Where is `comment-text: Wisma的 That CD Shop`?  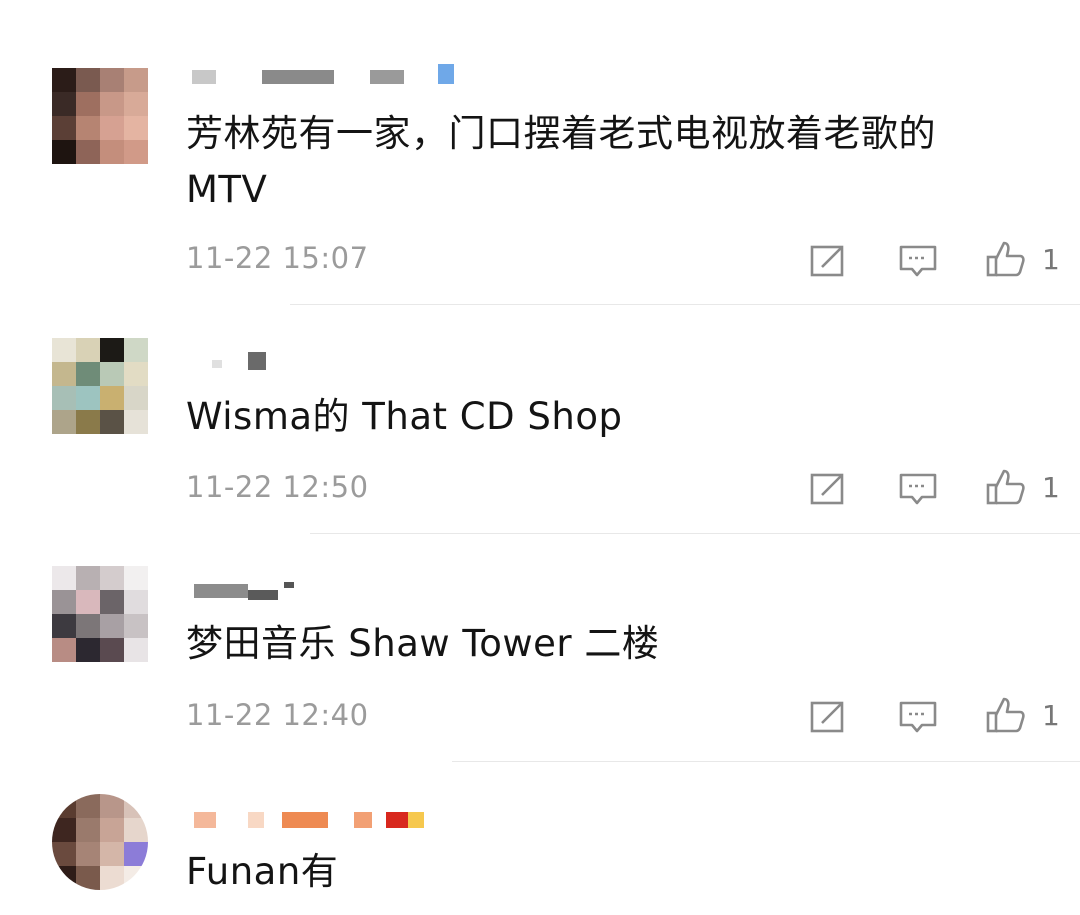
comment-text: Wisma的 That CD Shop is located at coordinates (404, 416).